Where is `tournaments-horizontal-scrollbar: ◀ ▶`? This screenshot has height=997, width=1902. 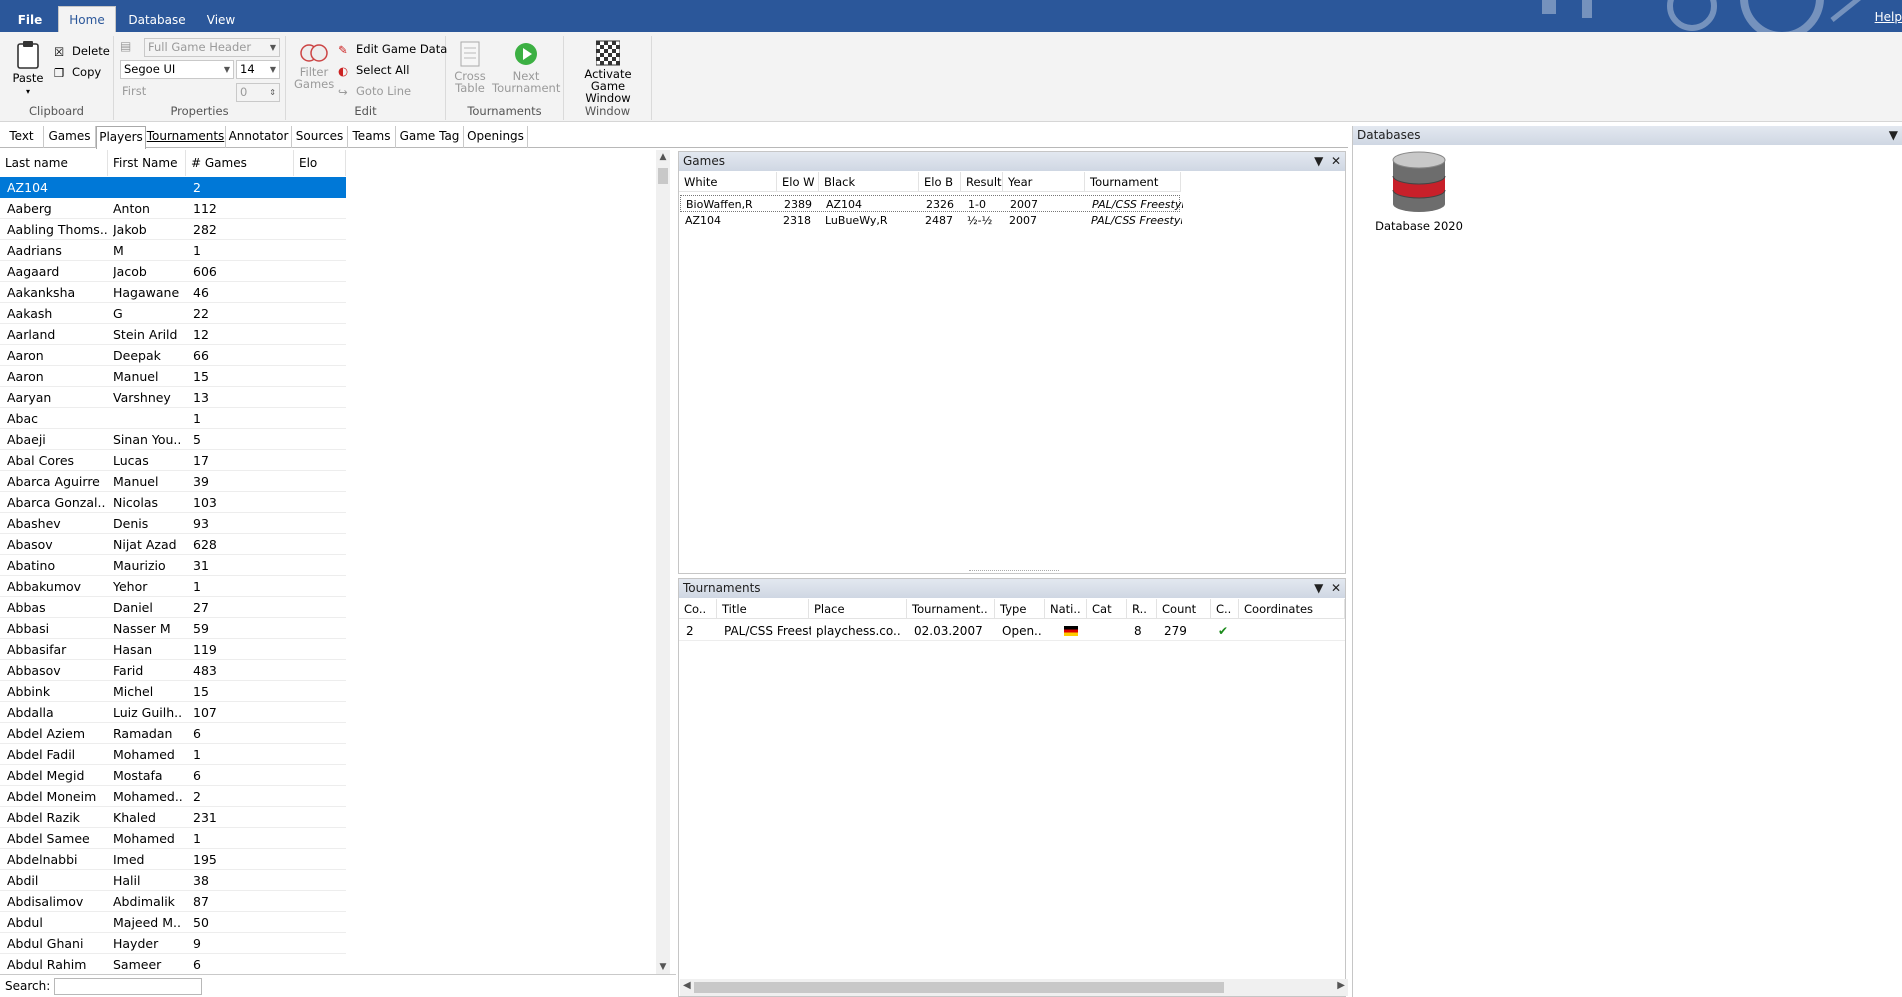 tournaments-horizontal-scrollbar: ◀ ▶ is located at coordinates (1014, 987).